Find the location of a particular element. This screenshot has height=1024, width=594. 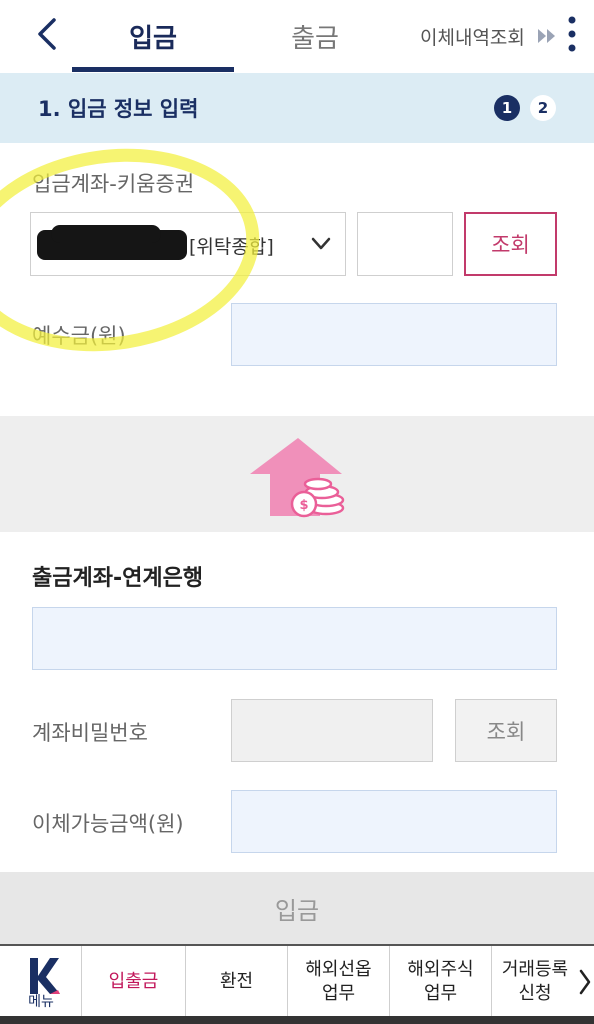

chevron-left-icon is located at coordinates (47, 34).